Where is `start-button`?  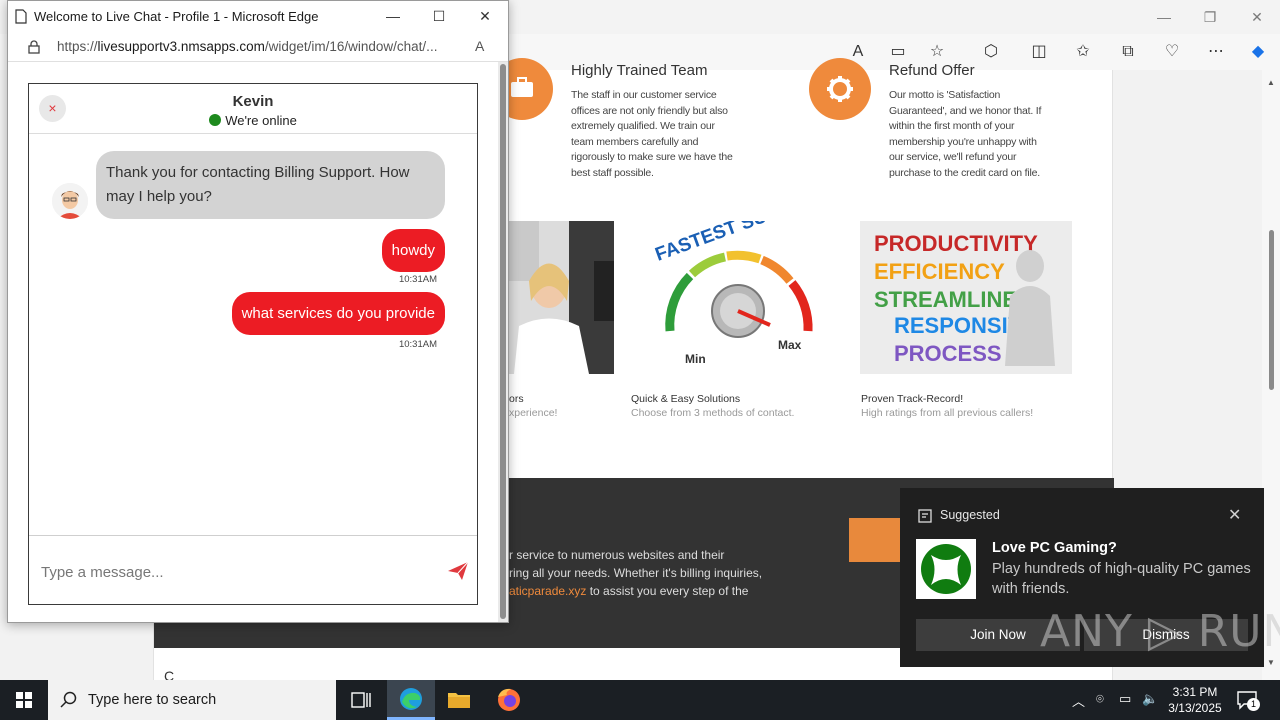 start-button is located at coordinates (24, 700).